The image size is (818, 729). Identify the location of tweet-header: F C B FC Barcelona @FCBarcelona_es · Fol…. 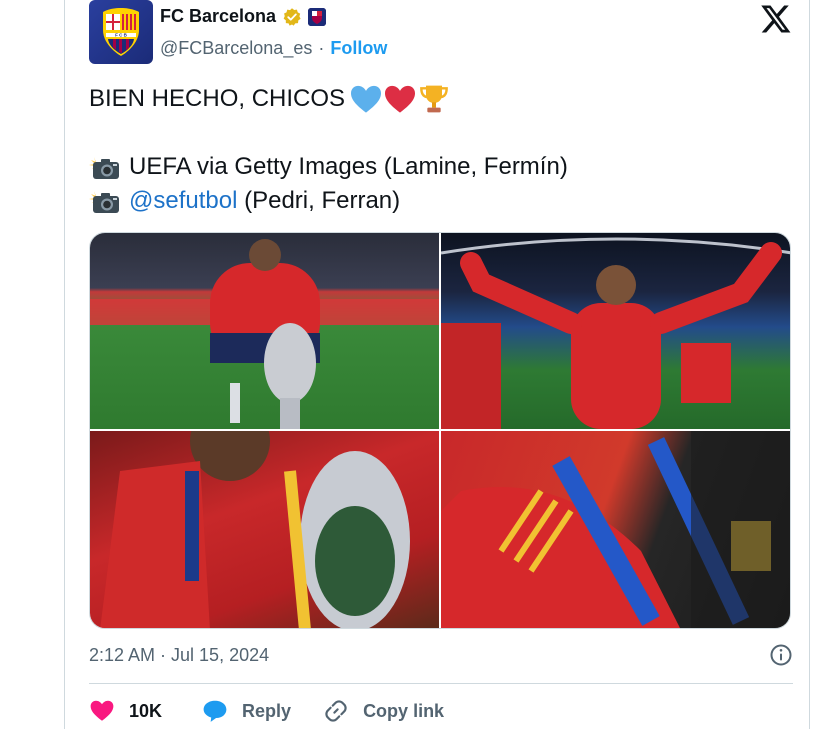
(441, 35).